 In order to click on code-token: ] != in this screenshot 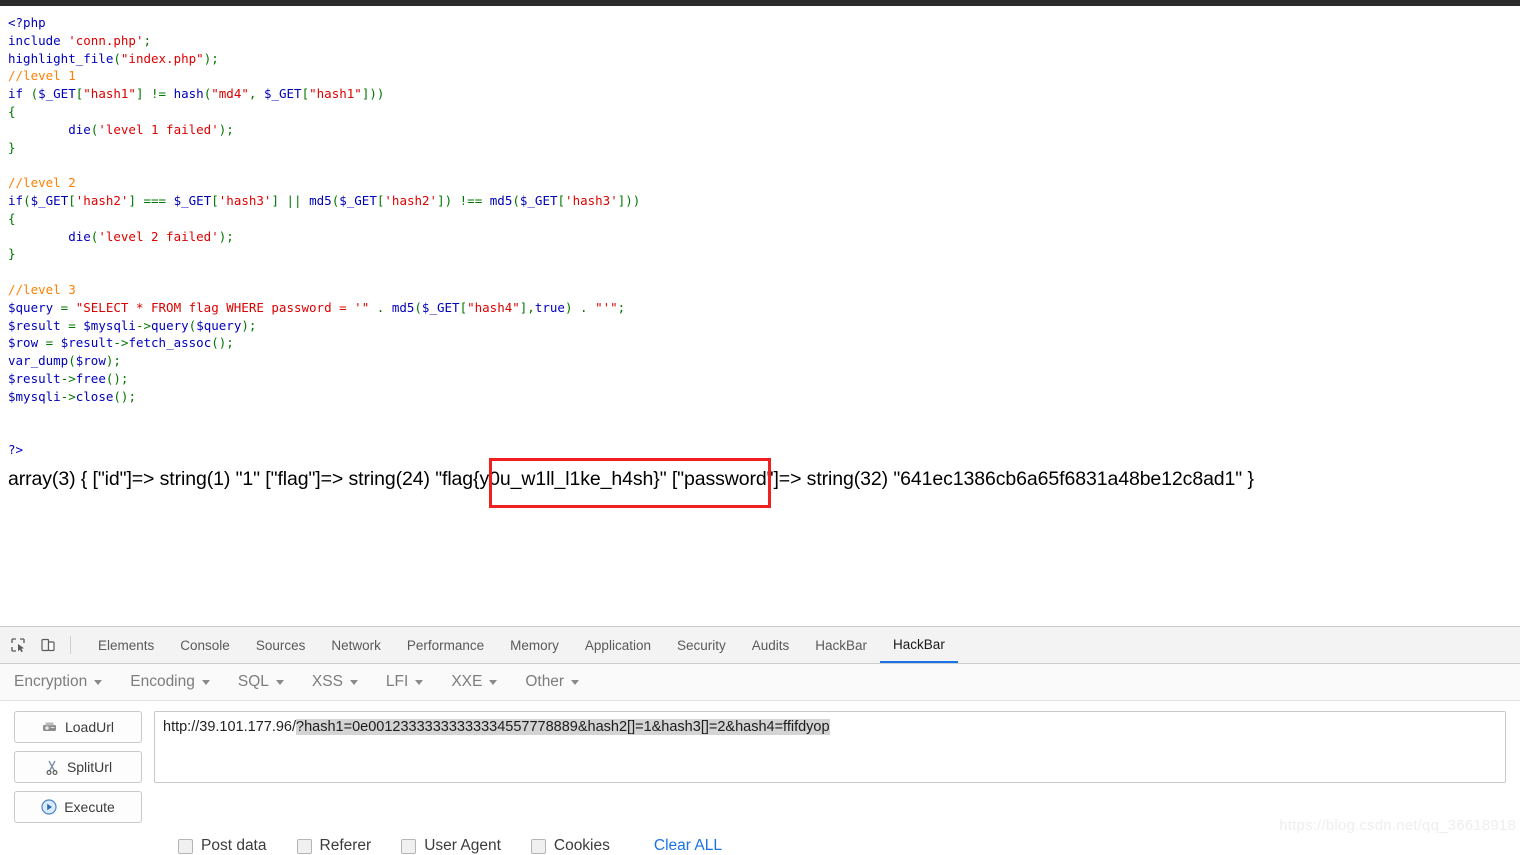, I will do `click(154, 94)`.